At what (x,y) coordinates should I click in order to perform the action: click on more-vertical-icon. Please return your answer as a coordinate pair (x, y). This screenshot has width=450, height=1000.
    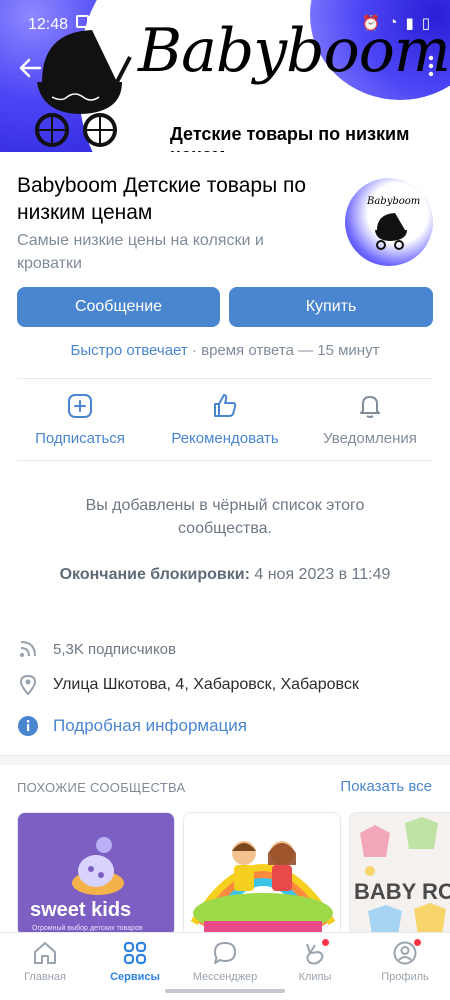
    Looking at the image, I should click on (431, 66).